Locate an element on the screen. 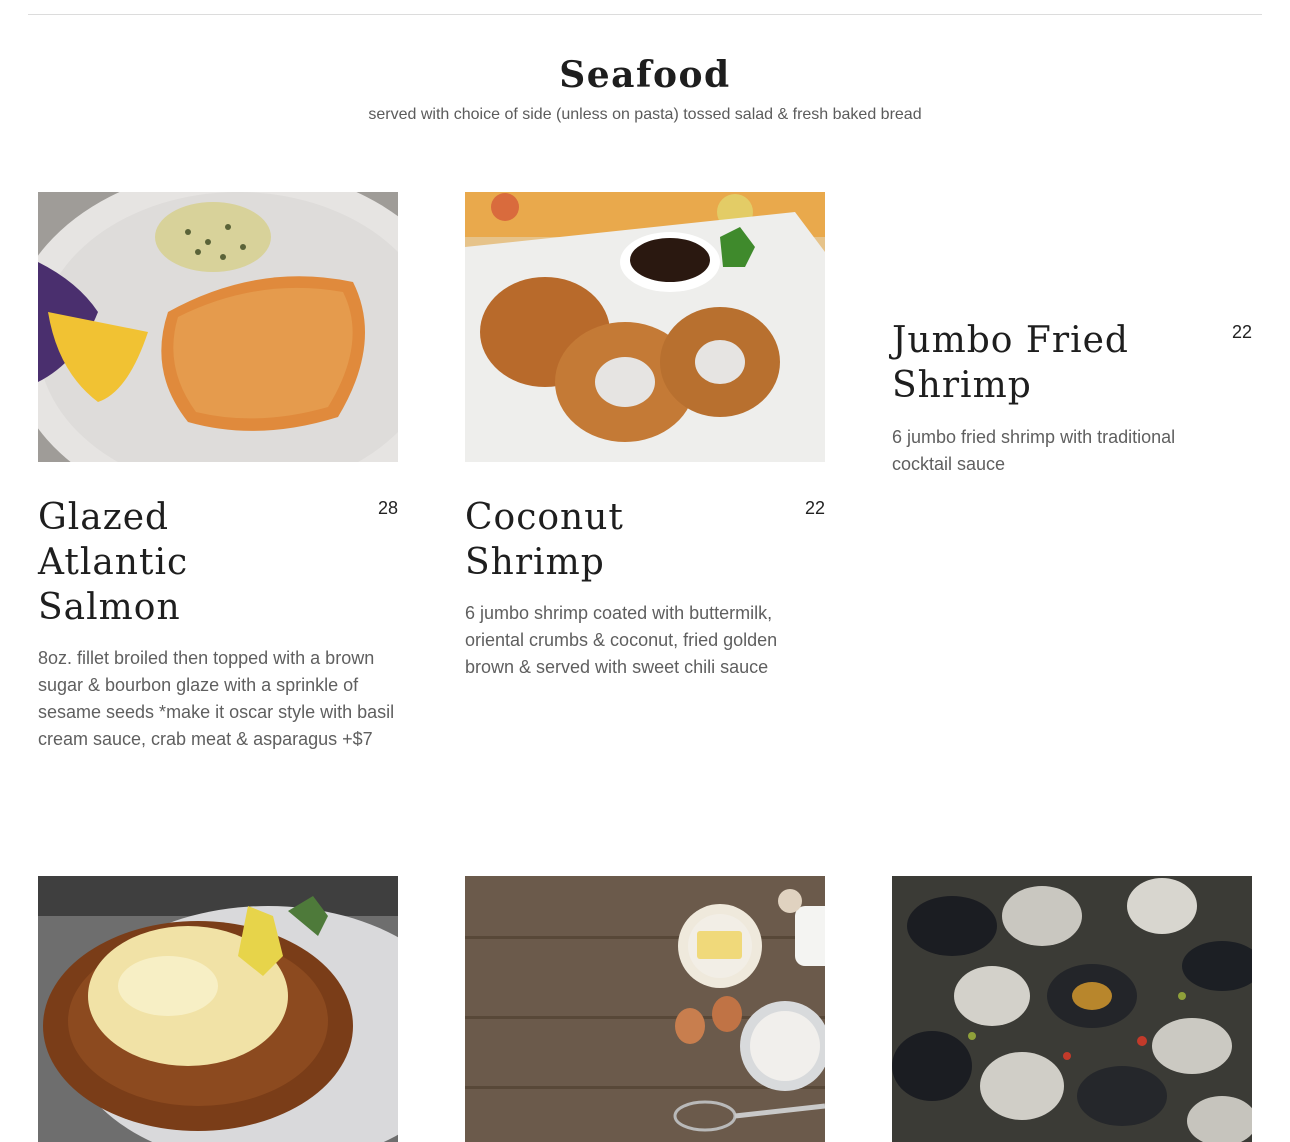 The width and height of the screenshot is (1290, 1142). seafood-au-gratin-photo is located at coordinates (218, 1009).